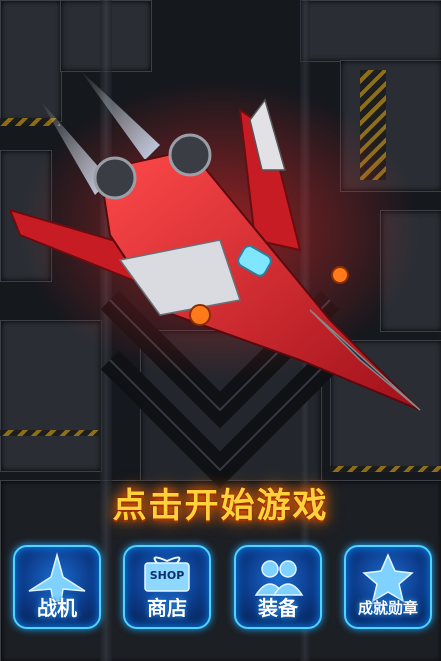  Describe the element at coordinates (57, 587) in the screenshot. I see `fighter-menu-button: 战机` at that location.